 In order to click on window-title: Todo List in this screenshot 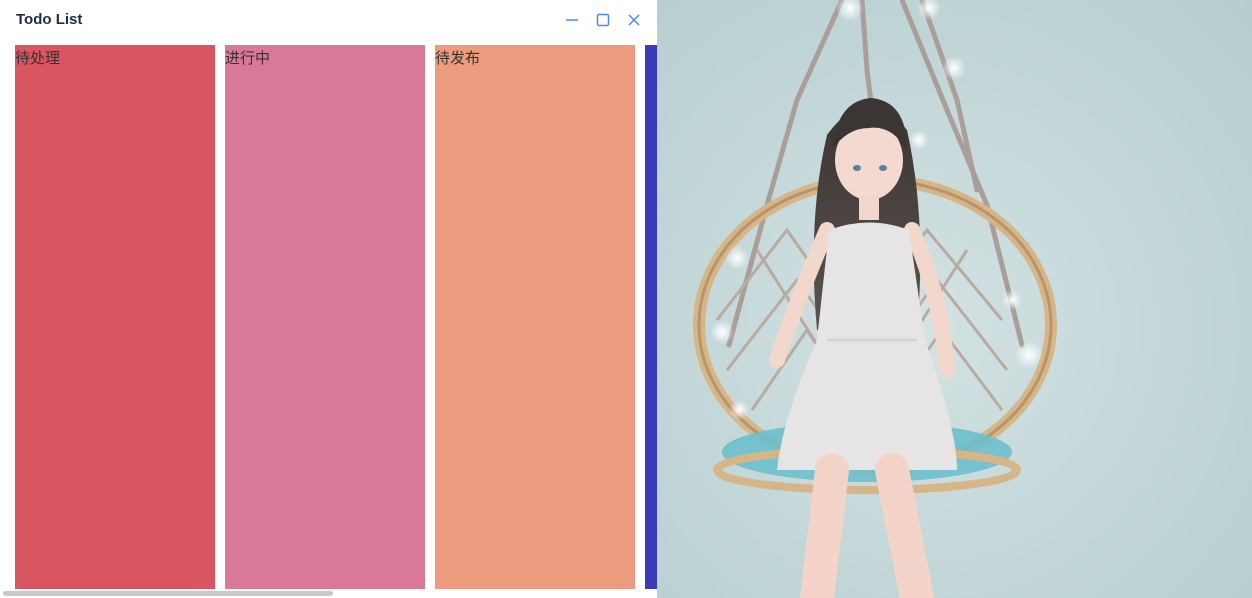, I will do `click(49, 19)`.